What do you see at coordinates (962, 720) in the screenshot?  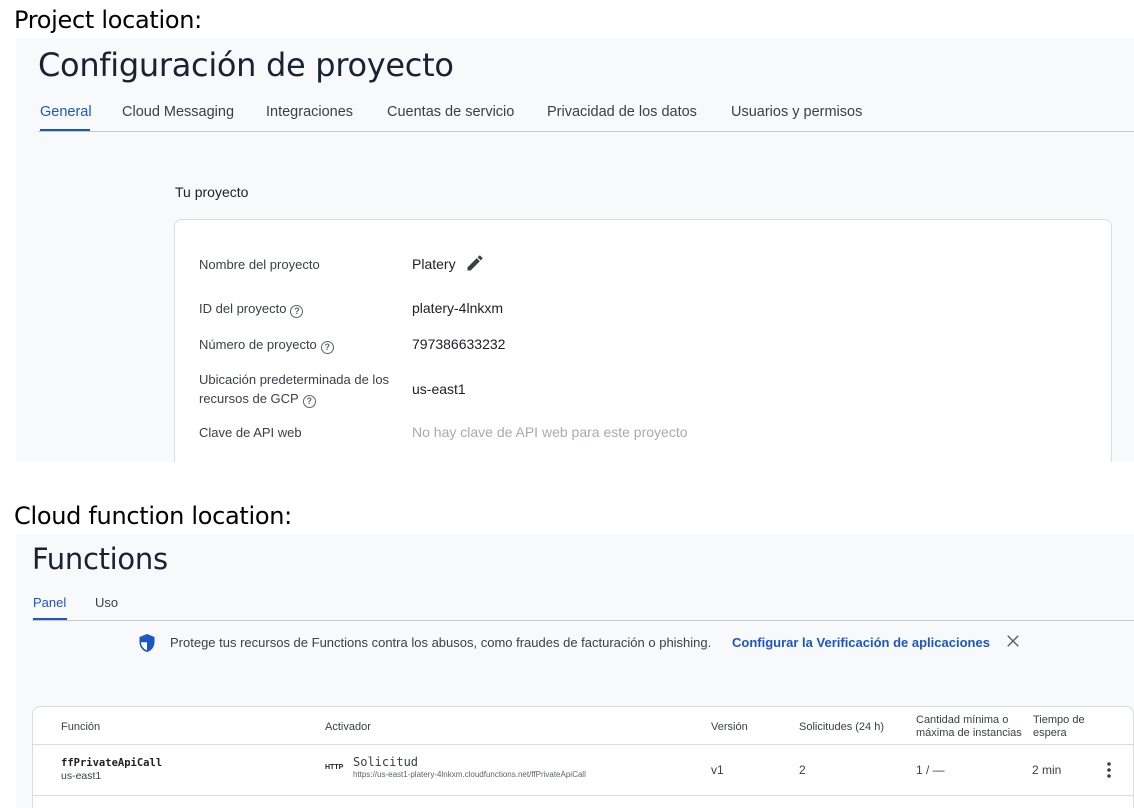 I see `column-header-instances-line1: Cantidad mínima o` at bounding box center [962, 720].